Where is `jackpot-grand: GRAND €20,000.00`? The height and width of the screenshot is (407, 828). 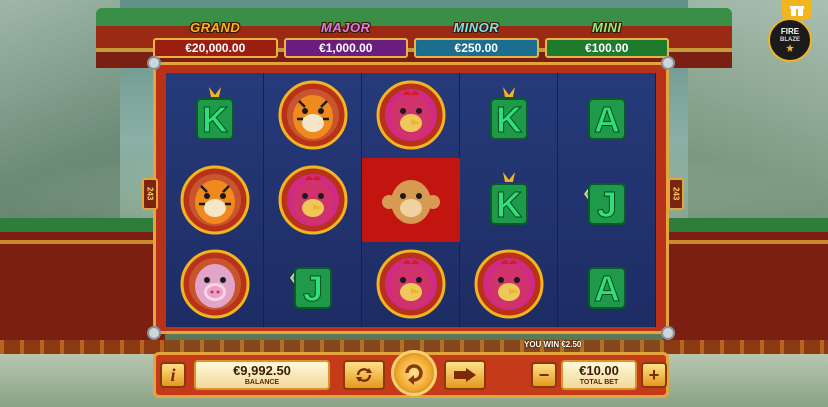
jackpot-grand: GRAND €20,000.00 is located at coordinates (215, 41).